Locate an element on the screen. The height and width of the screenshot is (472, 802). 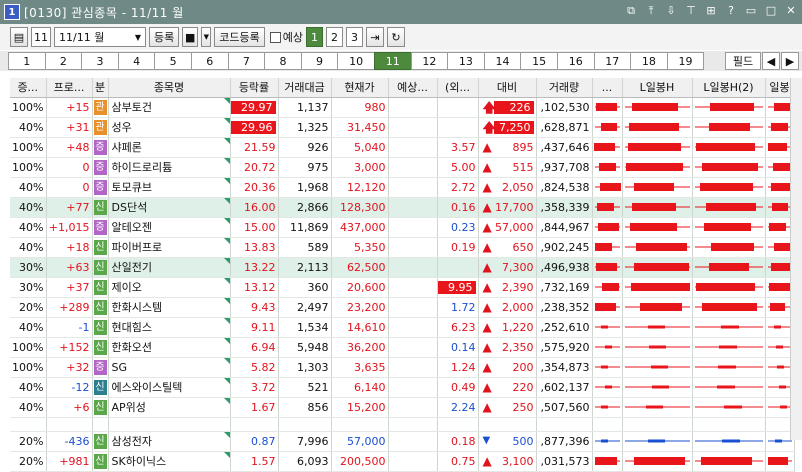
stock-name-cell: DS단석 is located at coordinates (169, 207).